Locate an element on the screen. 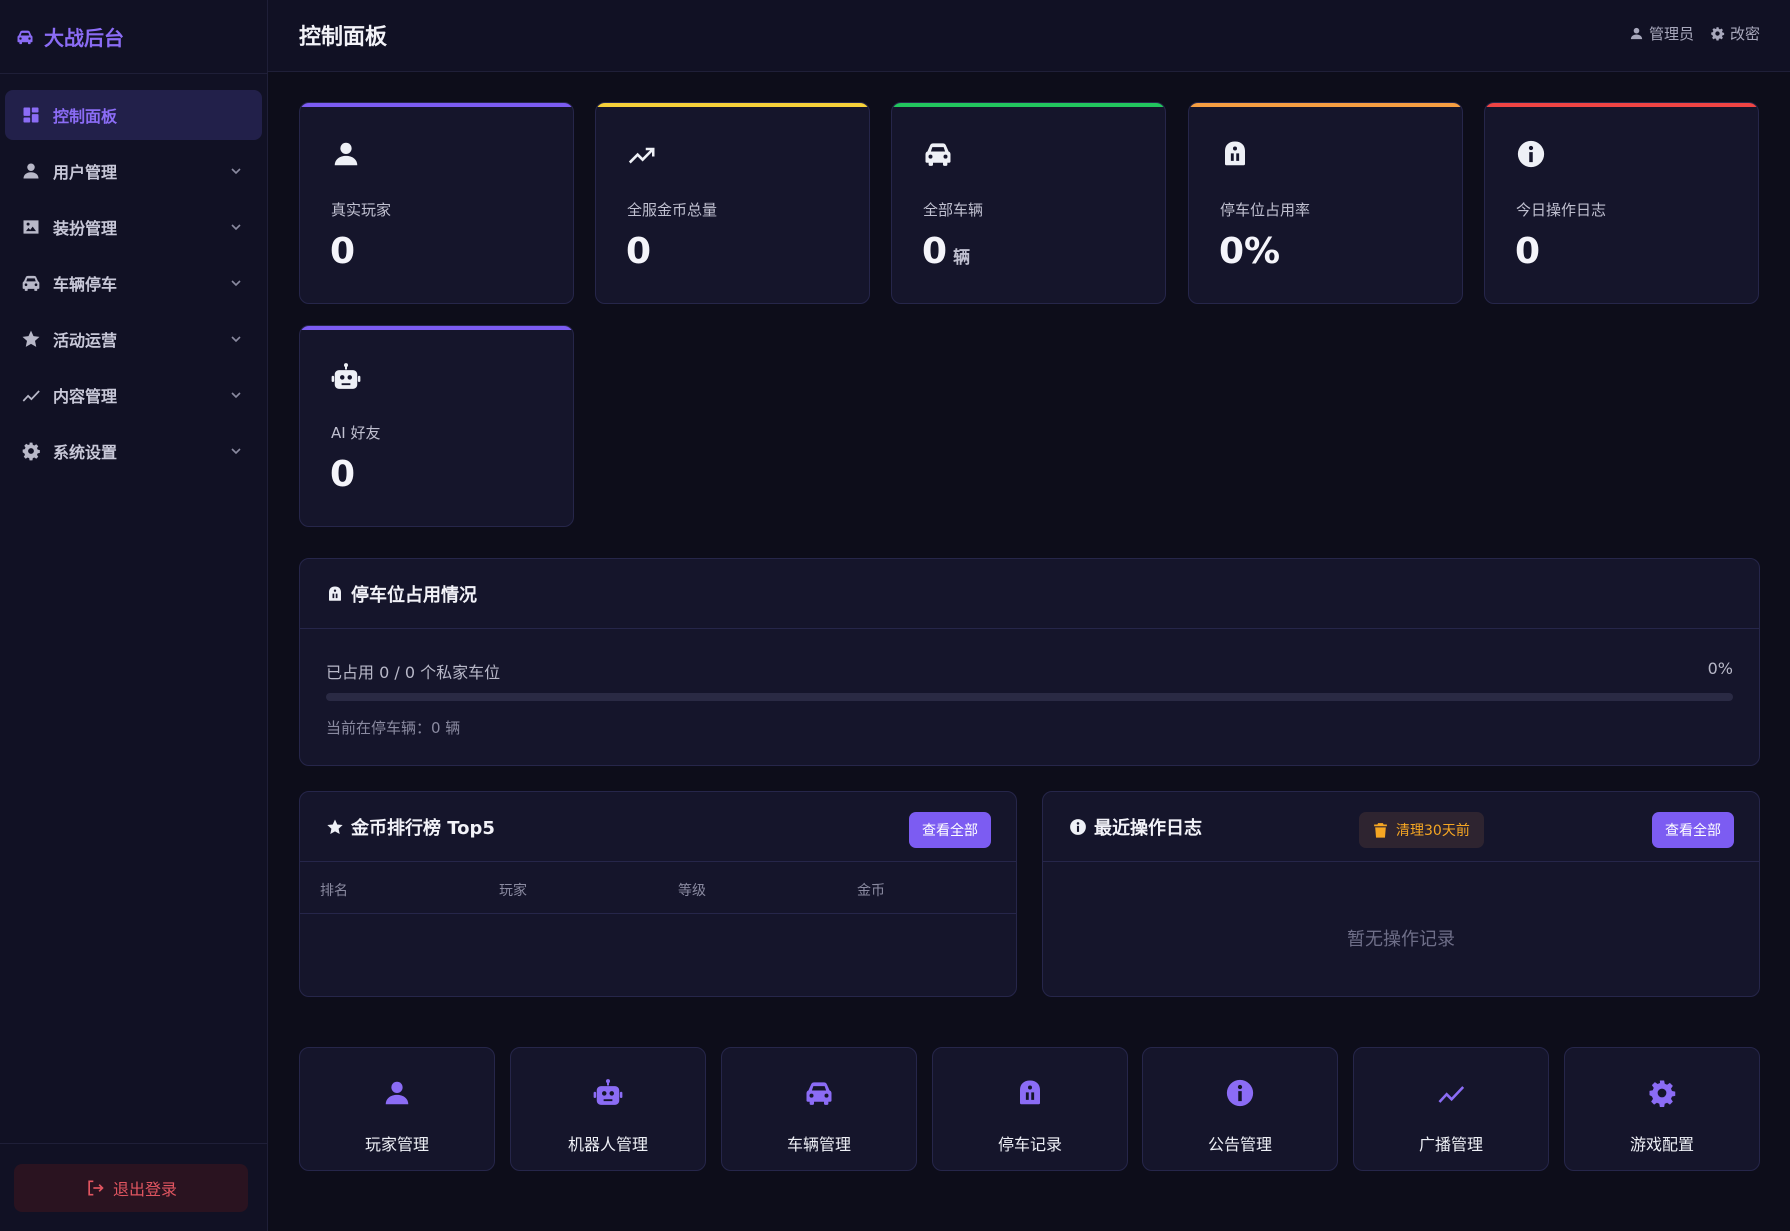 The width and height of the screenshot is (1790, 1231). trend-up-icon is located at coordinates (642, 154).